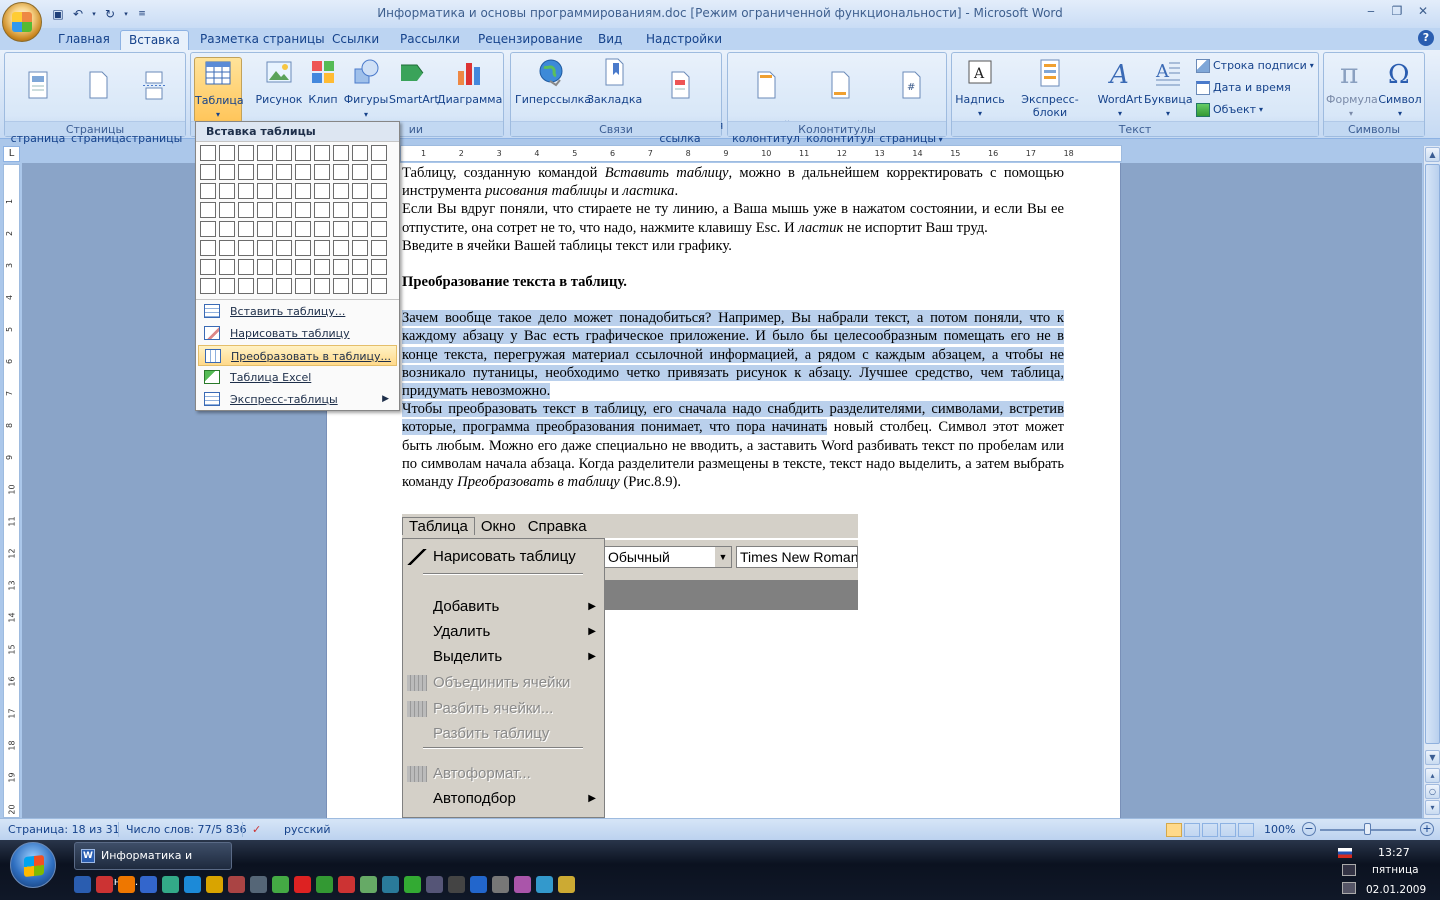  I want to click on table-size-grid, so click(296, 221).